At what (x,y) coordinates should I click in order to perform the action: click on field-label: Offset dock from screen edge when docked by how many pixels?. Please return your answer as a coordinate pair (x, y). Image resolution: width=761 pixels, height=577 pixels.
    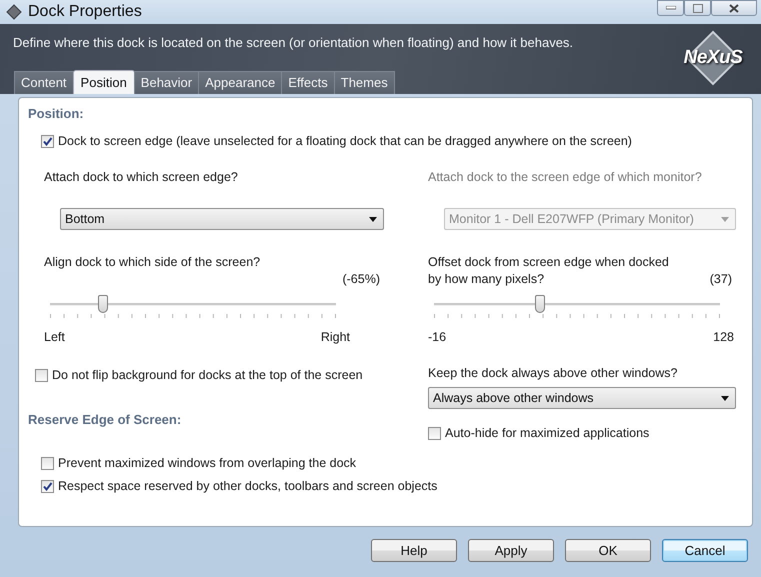
    Looking at the image, I should click on (548, 271).